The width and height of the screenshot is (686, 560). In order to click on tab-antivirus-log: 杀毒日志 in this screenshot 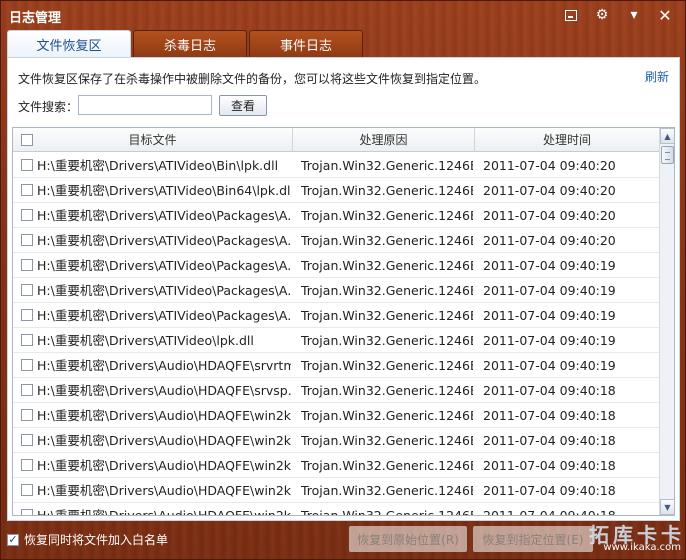, I will do `click(190, 43)`.